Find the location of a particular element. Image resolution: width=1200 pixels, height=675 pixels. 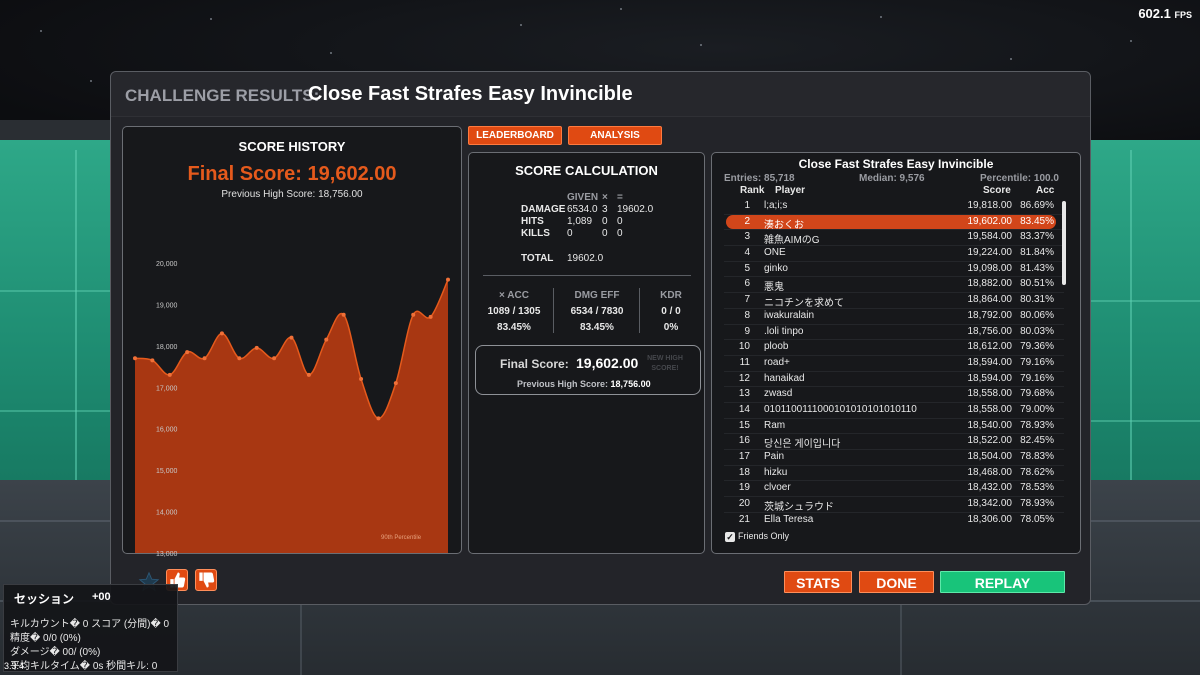

row-acc: 79.36% is located at coordinates (1037, 347).